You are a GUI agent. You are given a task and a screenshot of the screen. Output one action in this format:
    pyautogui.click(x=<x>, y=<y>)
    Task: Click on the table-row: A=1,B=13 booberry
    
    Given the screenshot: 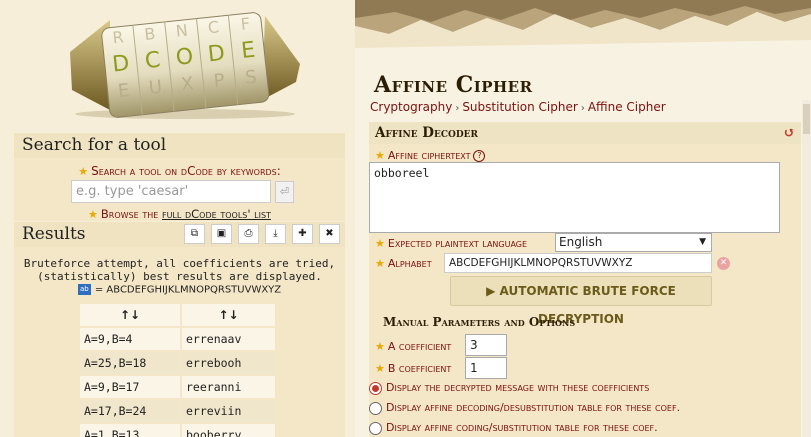 What is the action you would take?
    pyautogui.click(x=177, y=430)
    